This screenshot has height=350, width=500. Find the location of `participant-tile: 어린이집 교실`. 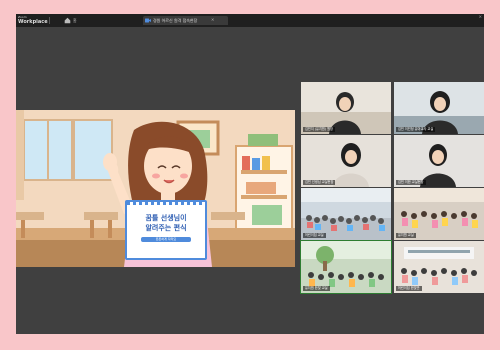

participant-tile: 어린이집 교실 is located at coordinates (346, 214).